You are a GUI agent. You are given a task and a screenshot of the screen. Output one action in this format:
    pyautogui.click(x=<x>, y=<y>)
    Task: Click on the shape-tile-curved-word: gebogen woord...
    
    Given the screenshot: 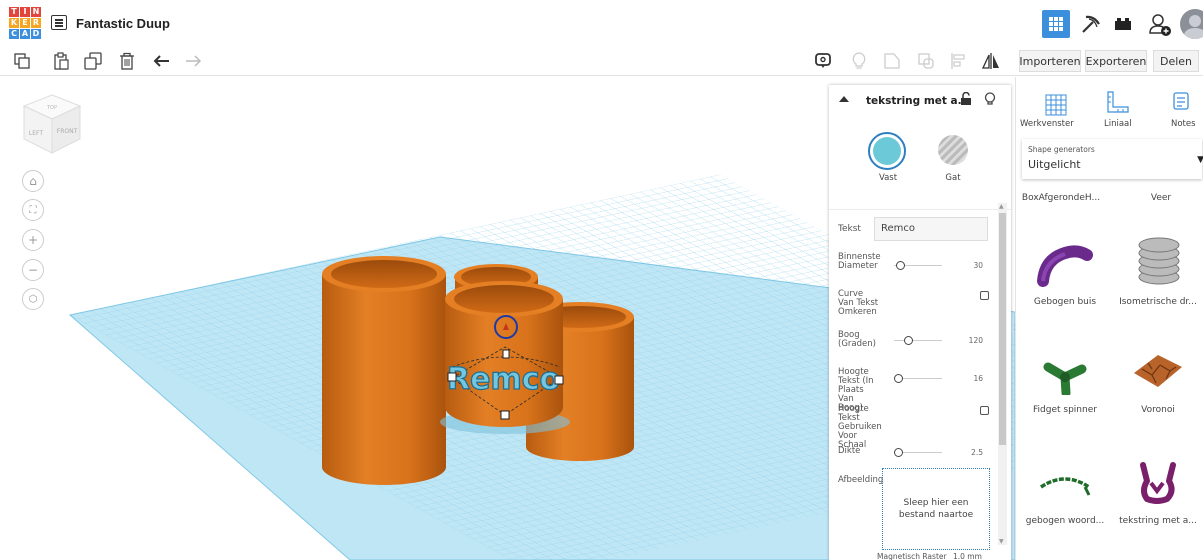 What is the action you would take?
    pyautogui.click(x=1065, y=492)
    